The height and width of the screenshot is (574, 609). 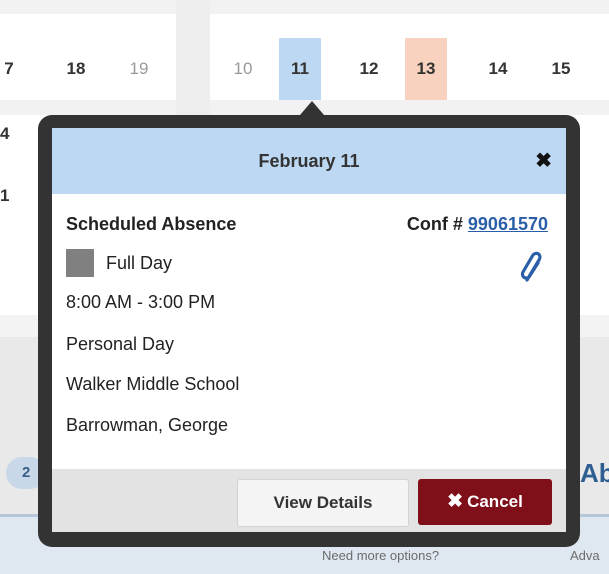 What do you see at coordinates (193, 57) in the screenshot?
I see `calendar-divider` at bounding box center [193, 57].